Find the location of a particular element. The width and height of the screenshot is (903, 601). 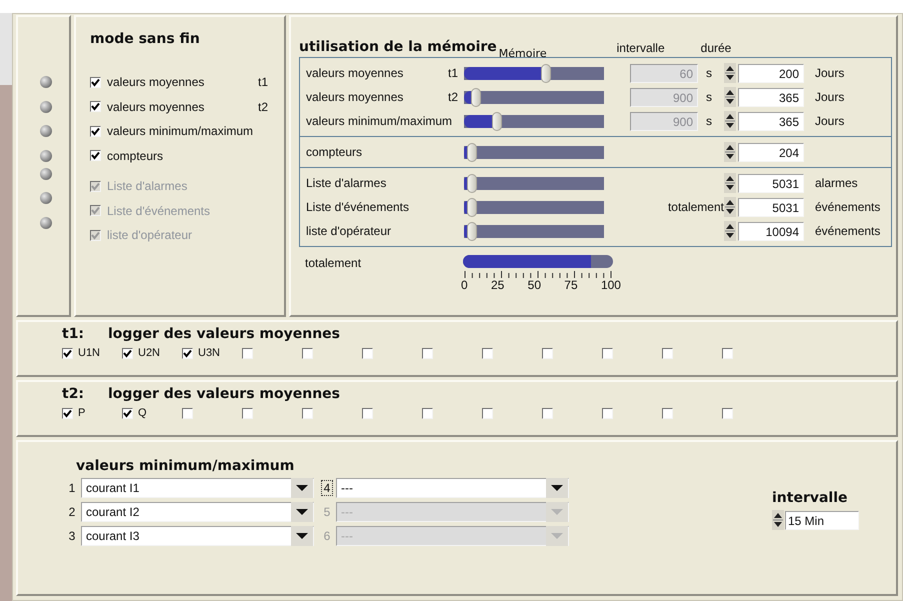

row-label: valeurs minimum/maximum is located at coordinates (379, 121).